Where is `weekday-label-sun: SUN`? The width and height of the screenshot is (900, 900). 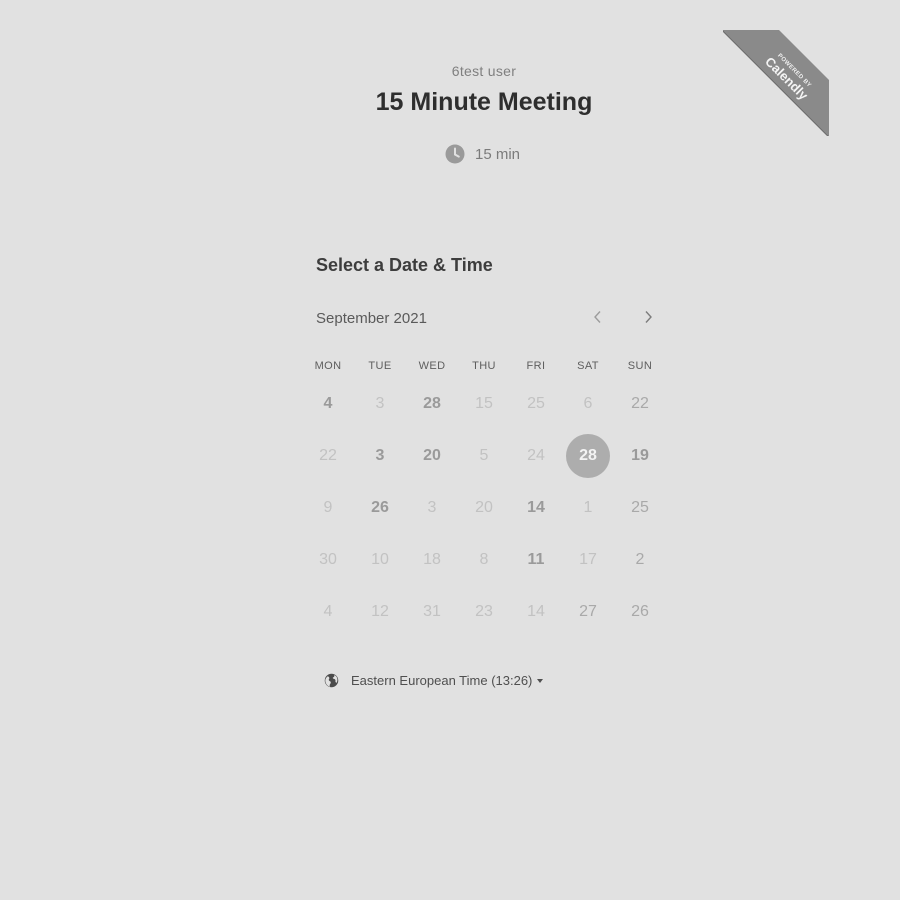 weekday-label-sun: SUN is located at coordinates (640, 366).